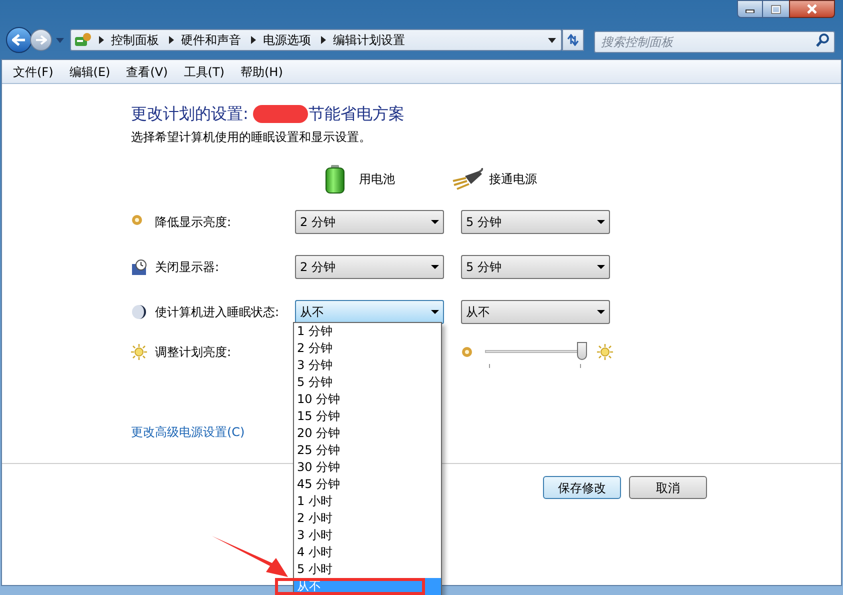 The width and height of the screenshot is (843, 595). What do you see at coordinates (668, 487) in the screenshot?
I see `cancel-button: 取消` at bounding box center [668, 487].